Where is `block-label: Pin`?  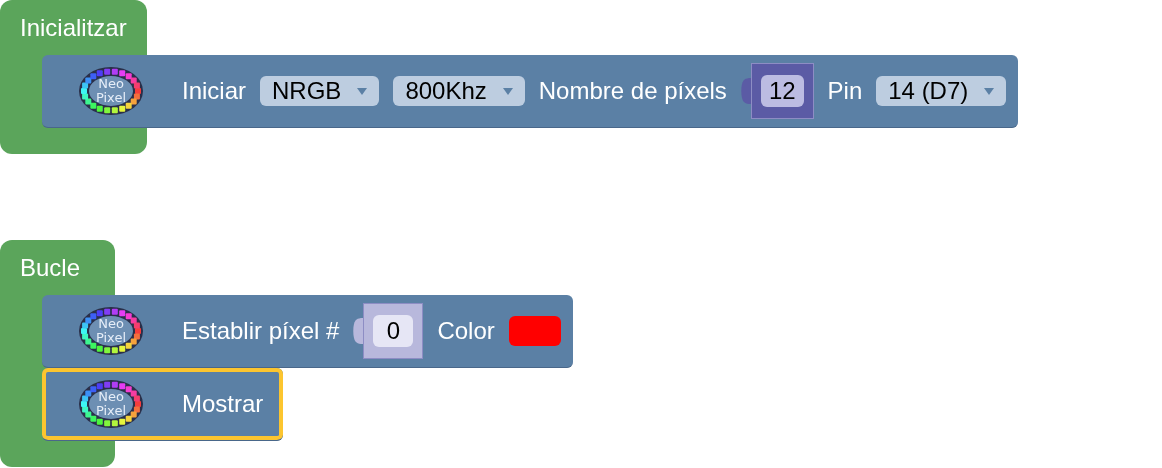 block-label: Pin is located at coordinates (845, 91).